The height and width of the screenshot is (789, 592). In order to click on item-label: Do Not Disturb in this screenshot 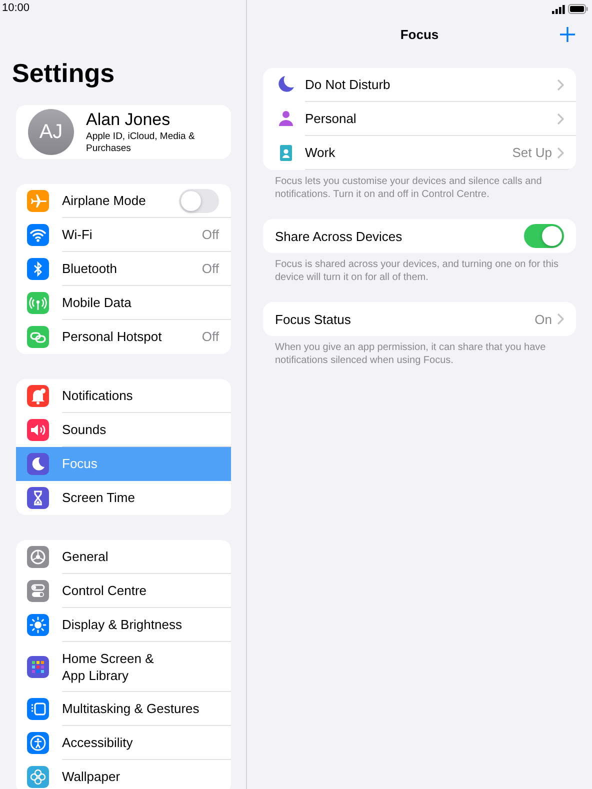, I will do `click(348, 84)`.